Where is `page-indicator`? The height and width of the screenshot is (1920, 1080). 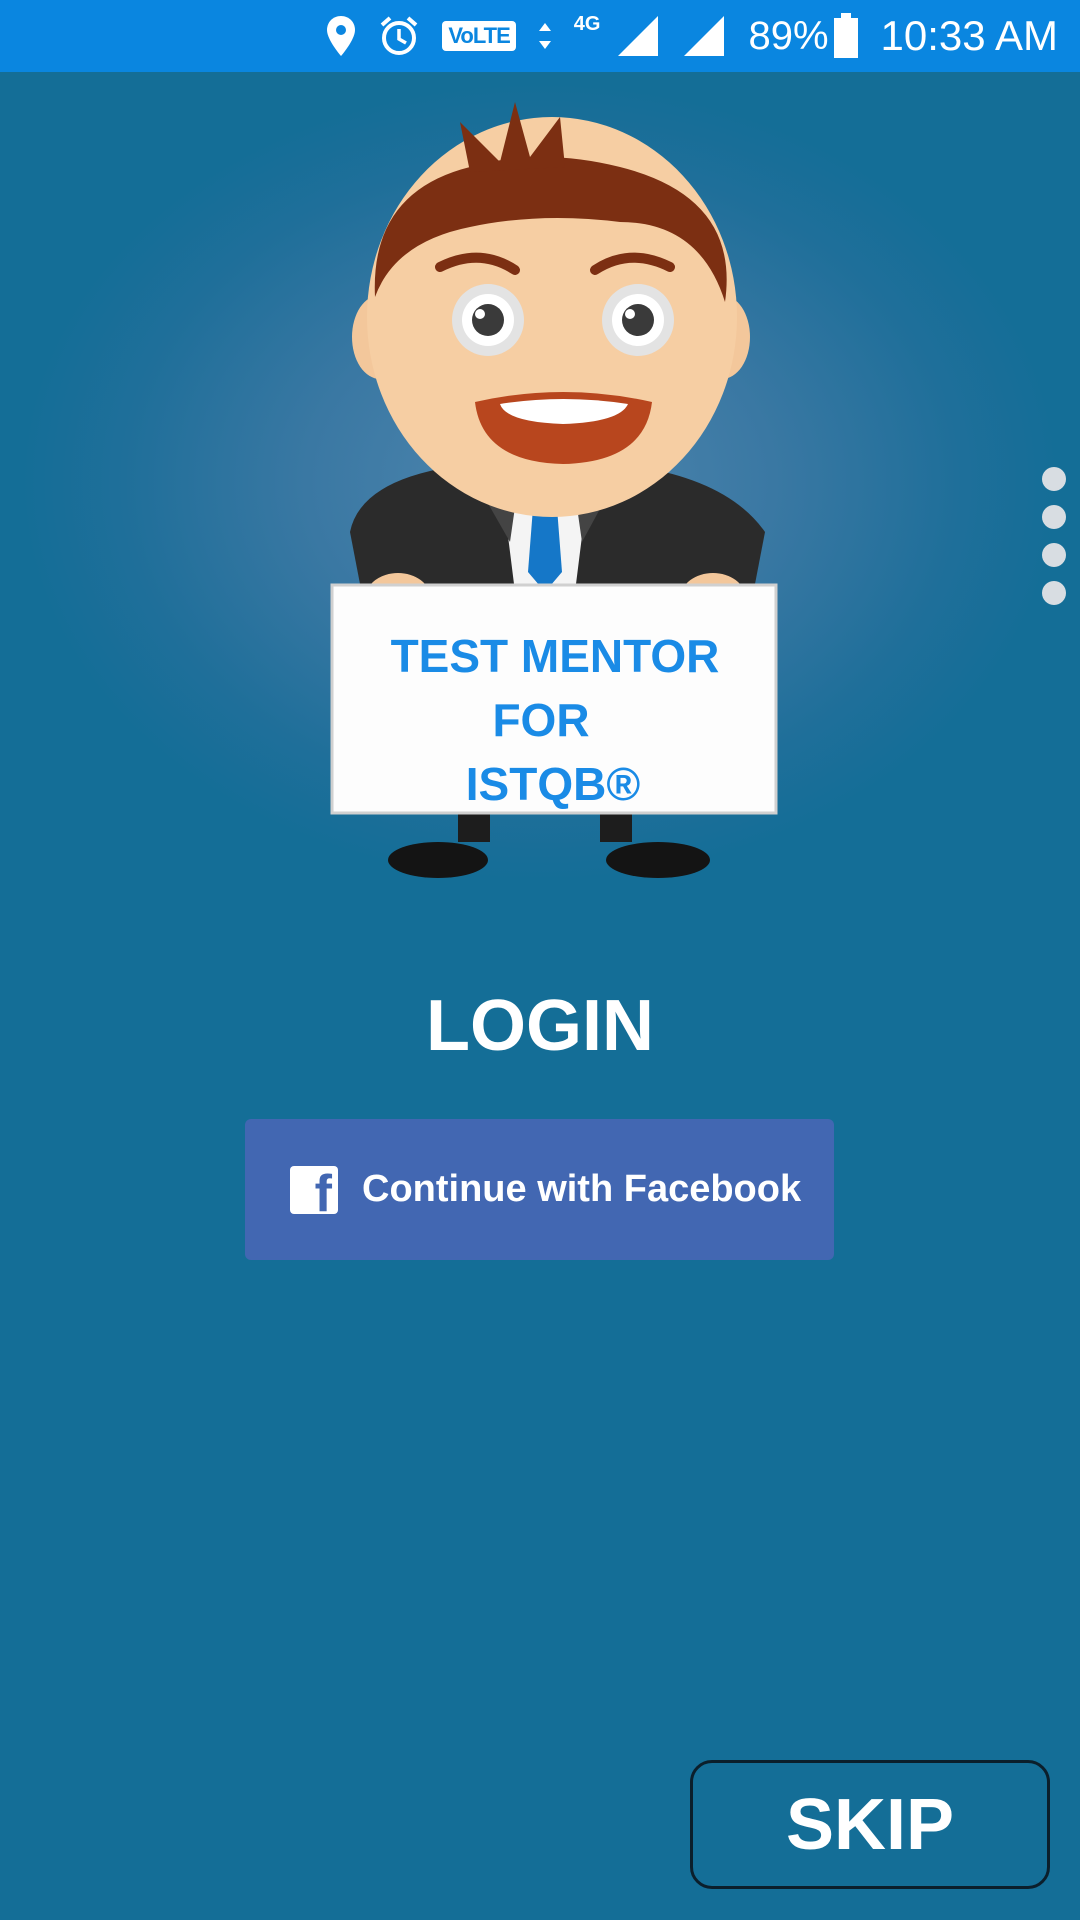 page-indicator is located at coordinates (1054, 536).